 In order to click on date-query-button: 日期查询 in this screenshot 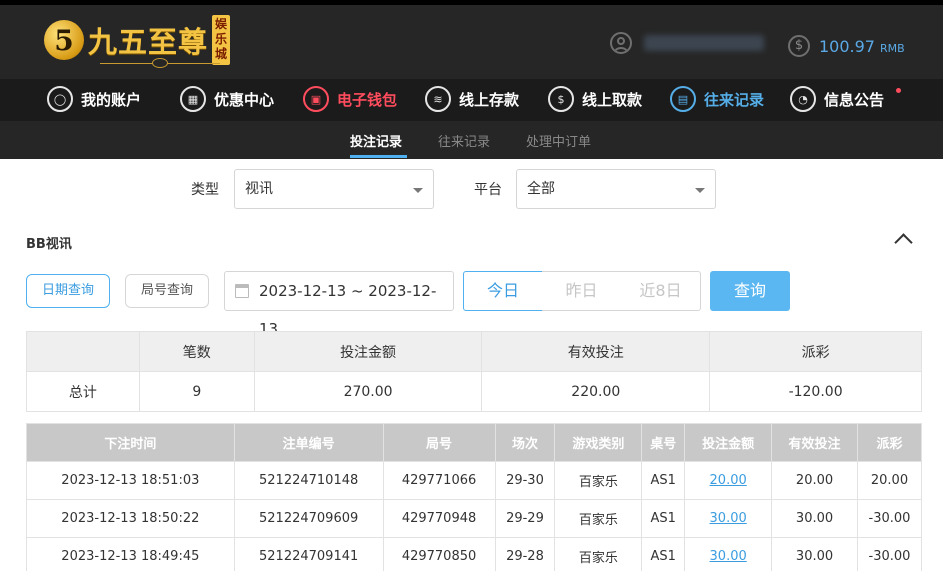, I will do `click(68, 291)`.